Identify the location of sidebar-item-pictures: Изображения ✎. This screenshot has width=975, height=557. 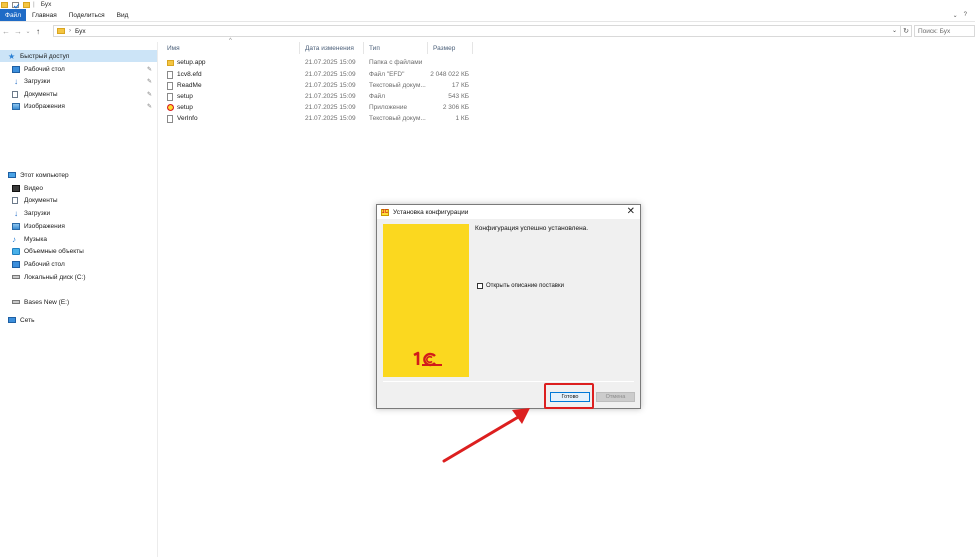
(78, 106).